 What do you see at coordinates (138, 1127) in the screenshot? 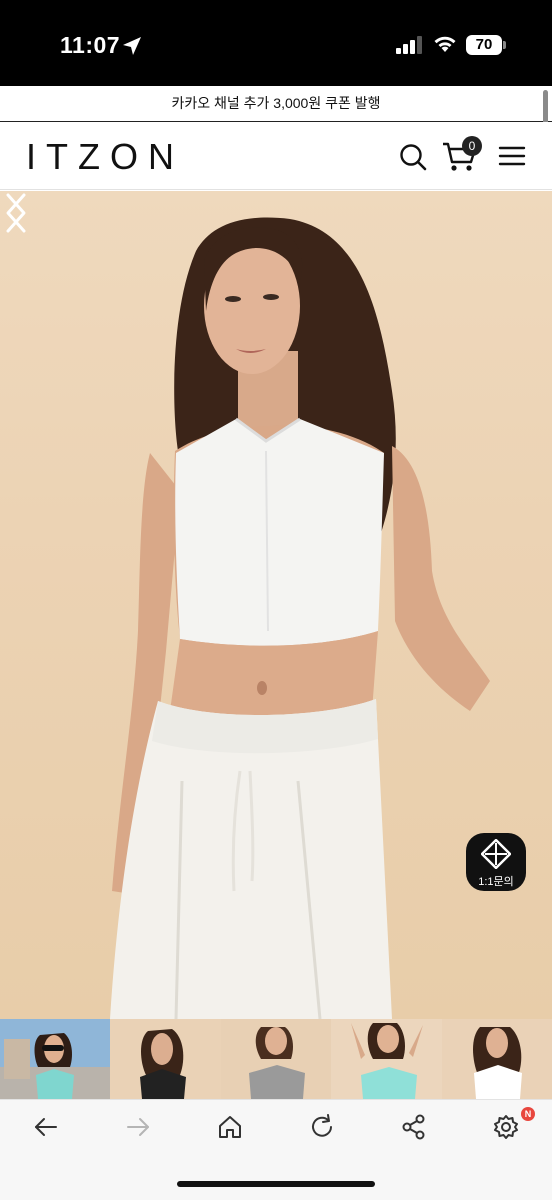
I see `forward-icon` at bounding box center [138, 1127].